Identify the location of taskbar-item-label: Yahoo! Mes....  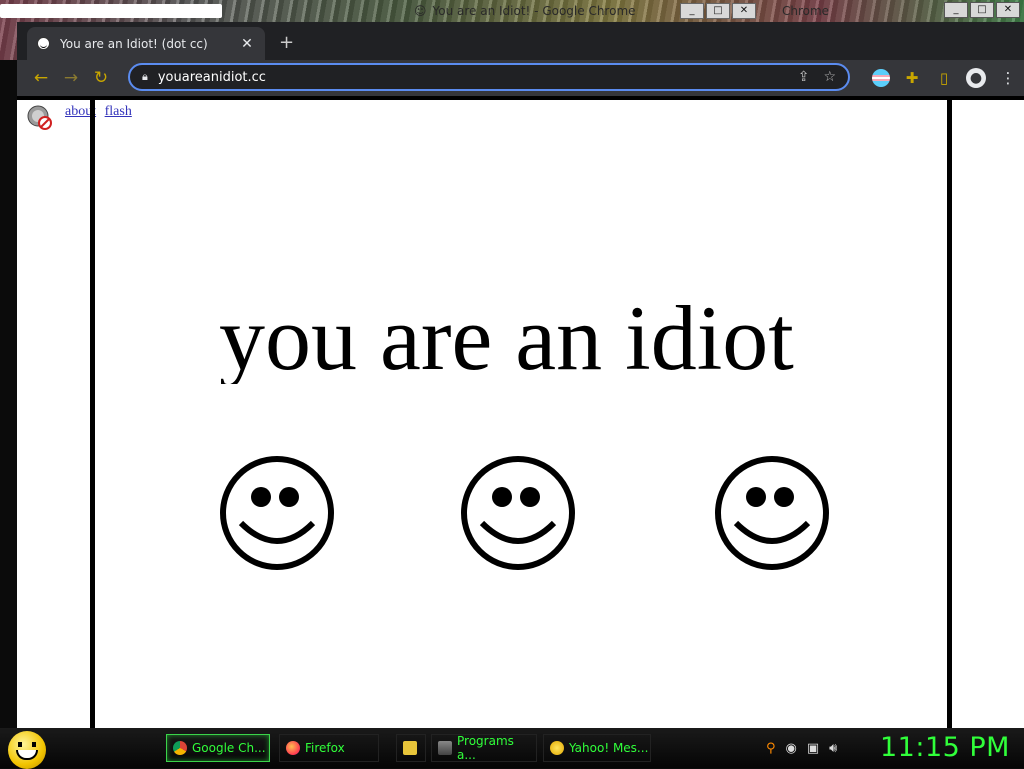
(609, 748).